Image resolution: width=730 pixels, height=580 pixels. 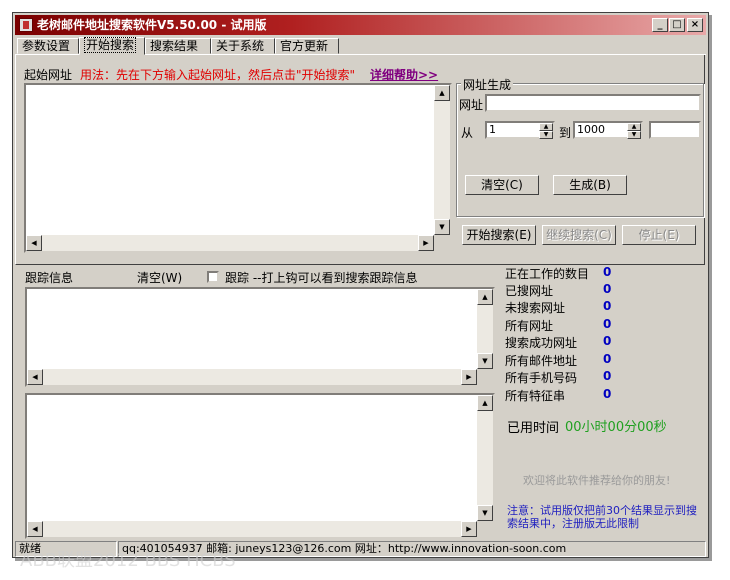 What do you see at coordinates (487, 84) in the screenshot?
I see `url-gen-legend: 网址生成` at bounding box center [487, 84].